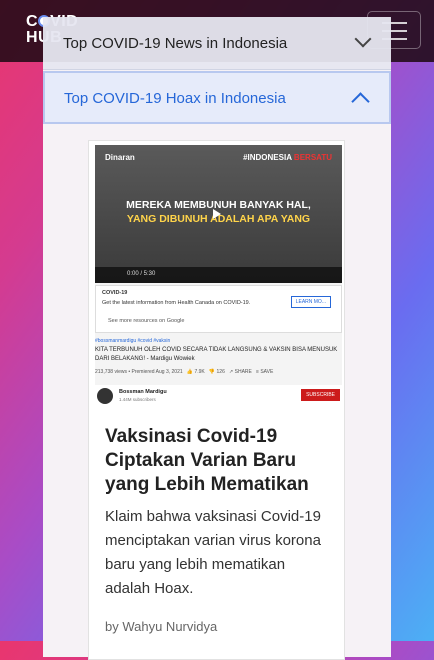 The image size is (434, 660). What do you see at coordinates (105, 396) in the screenshot?
I see `avatar` at bounding box center [105, 396].